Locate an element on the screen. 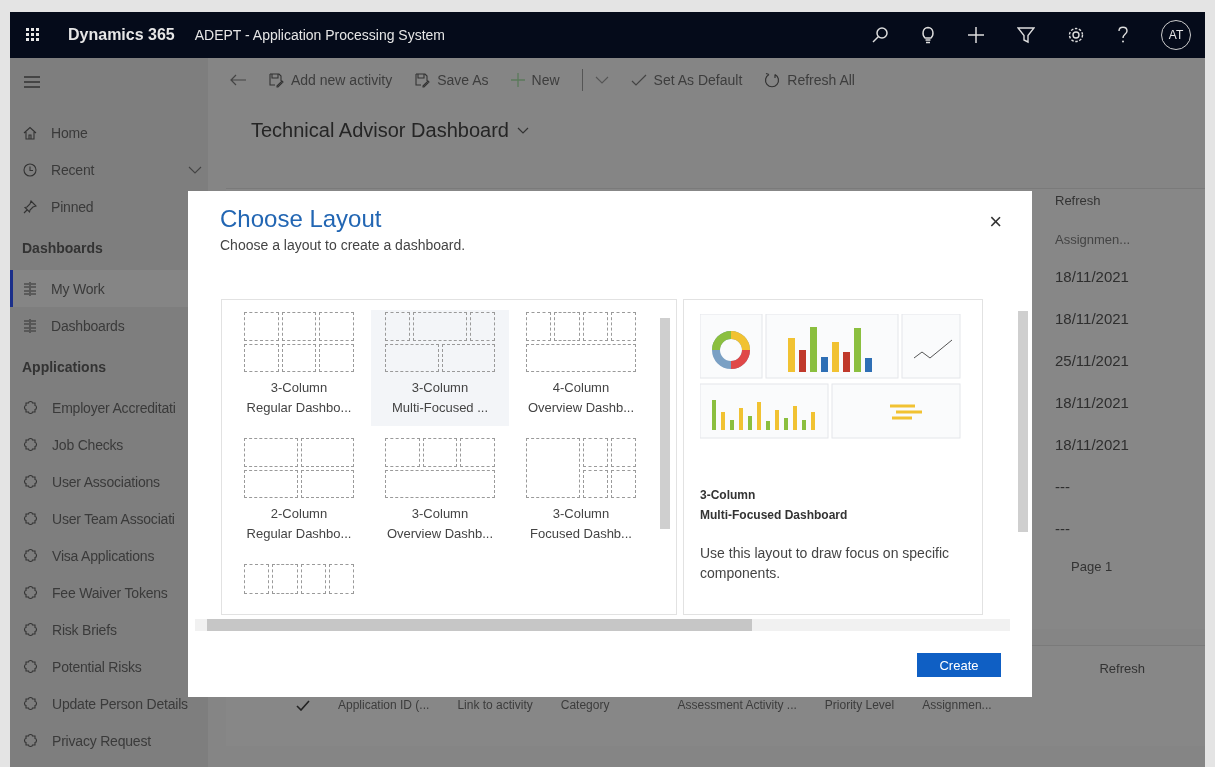  column-header: Category is located at coordinates (585, 705).